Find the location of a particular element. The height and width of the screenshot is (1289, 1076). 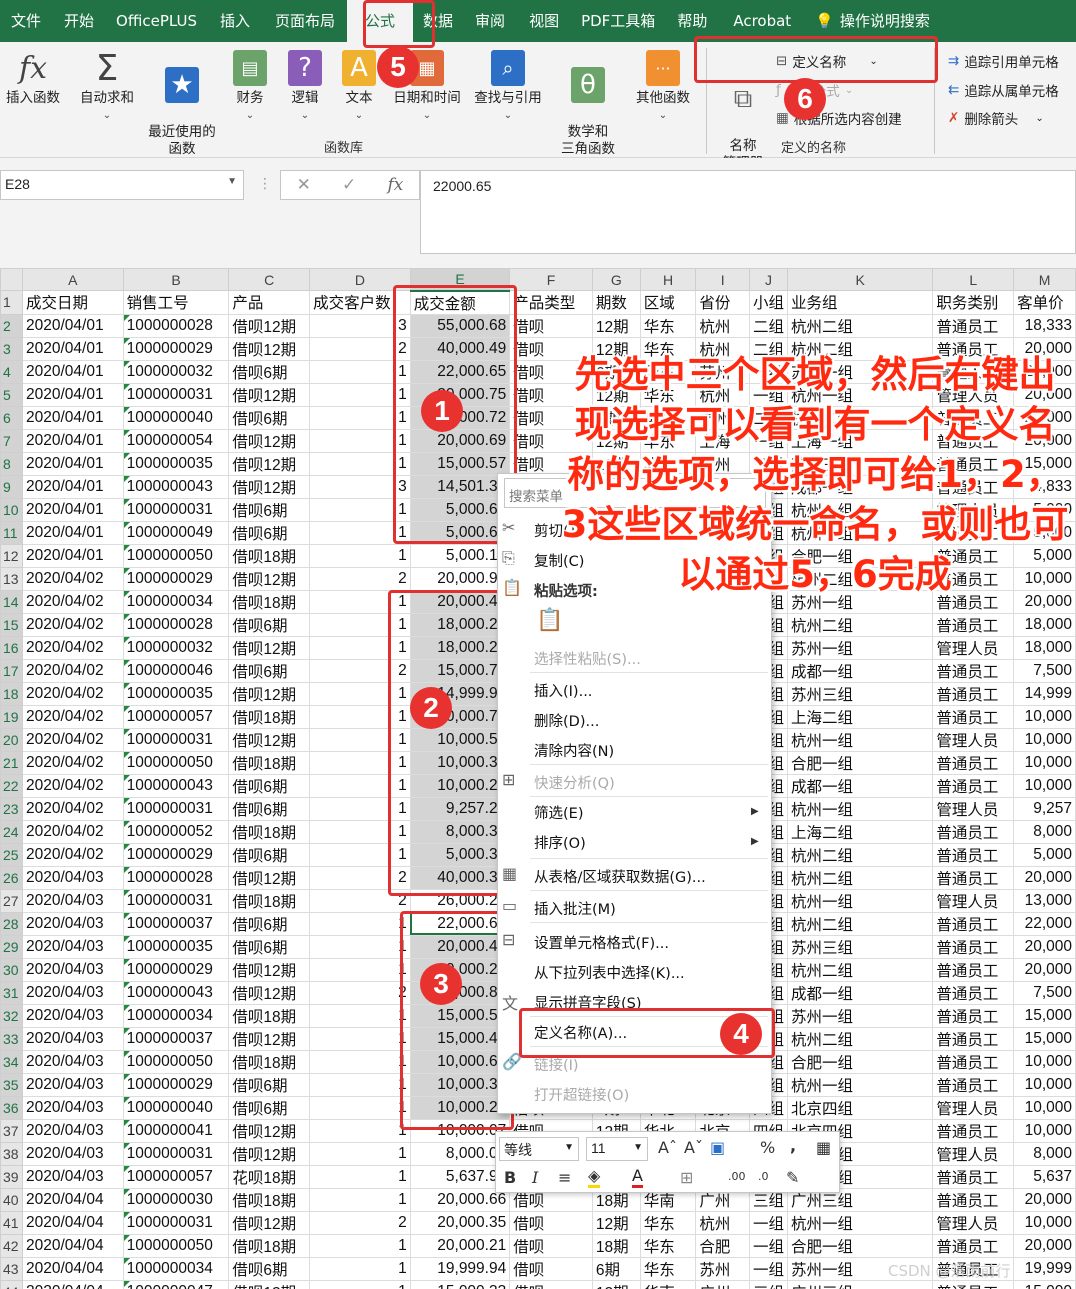

font-name-select: 等线 ▼ is located at coordinates (539, 1149).